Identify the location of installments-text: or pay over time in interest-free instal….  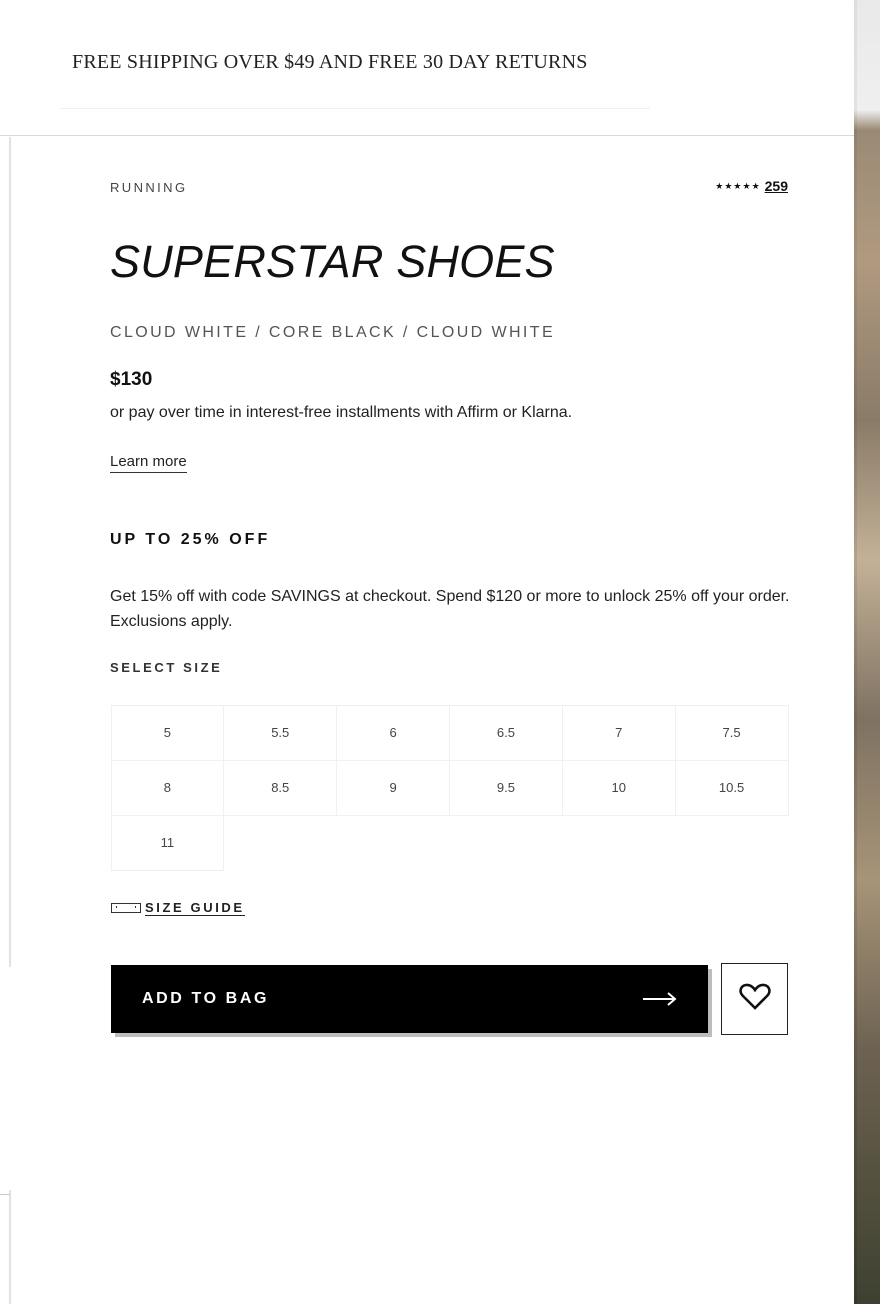
(341, 412).